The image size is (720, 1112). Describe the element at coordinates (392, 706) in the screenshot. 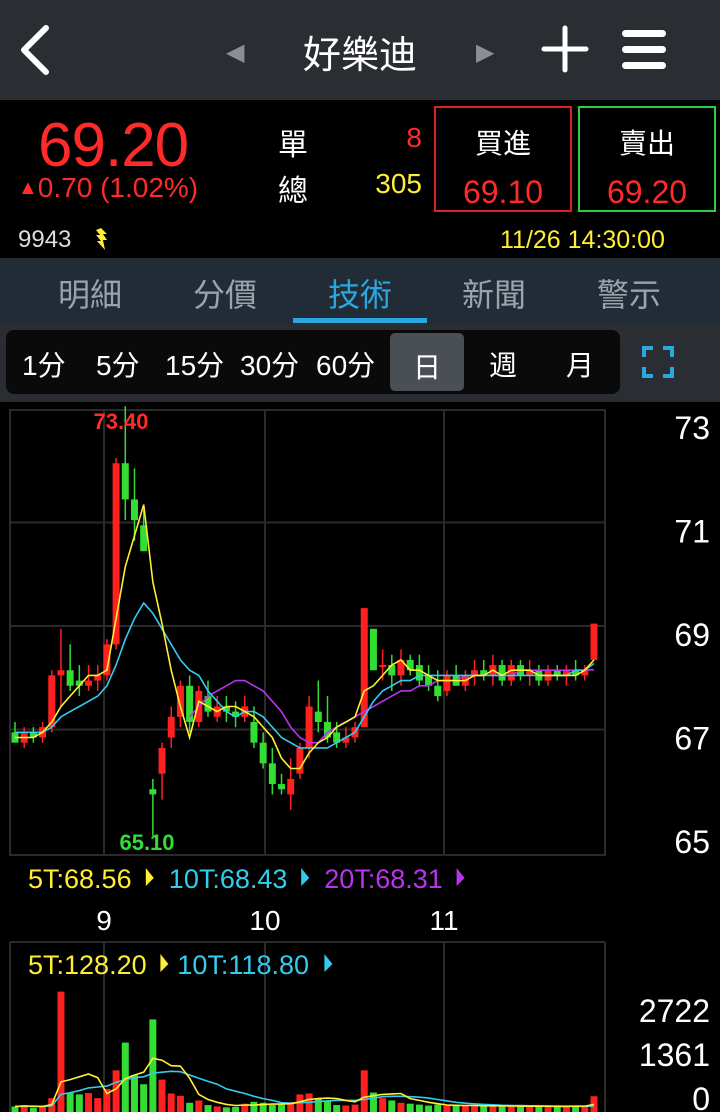

I see `ma20-line` at that location.